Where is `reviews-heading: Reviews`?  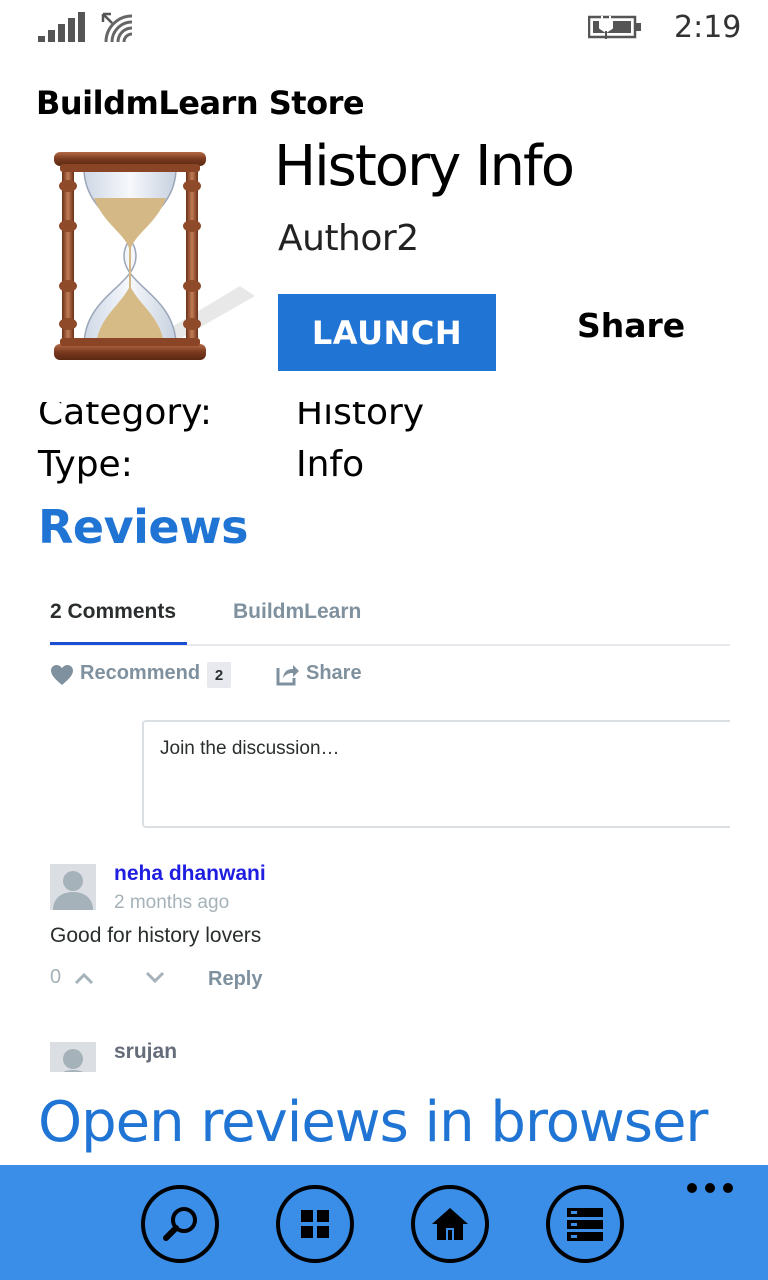
reviews-heading: Reviews is located at coordinates (143, 527).